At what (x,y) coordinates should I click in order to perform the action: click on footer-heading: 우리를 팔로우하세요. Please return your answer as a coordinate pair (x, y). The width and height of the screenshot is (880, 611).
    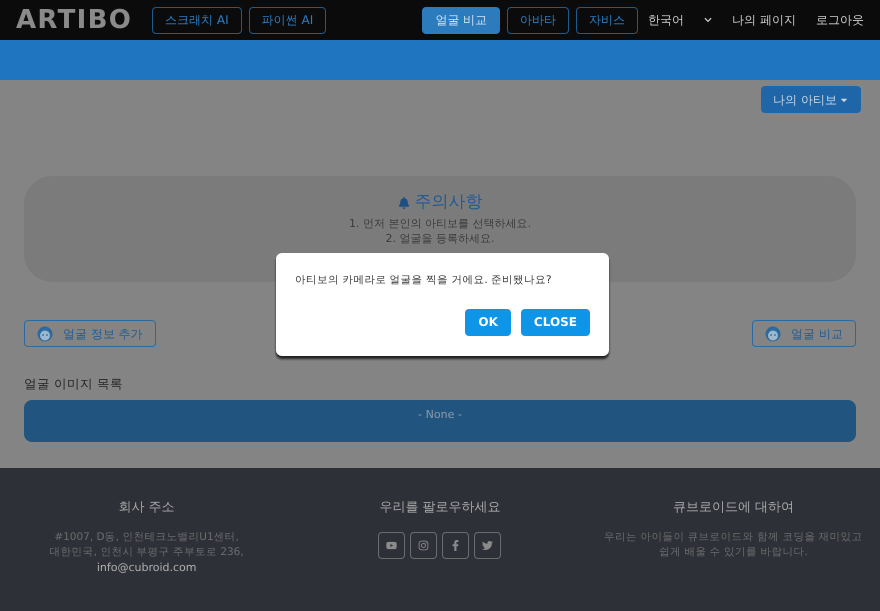
    Looking at the image, I should click on (440, 508).